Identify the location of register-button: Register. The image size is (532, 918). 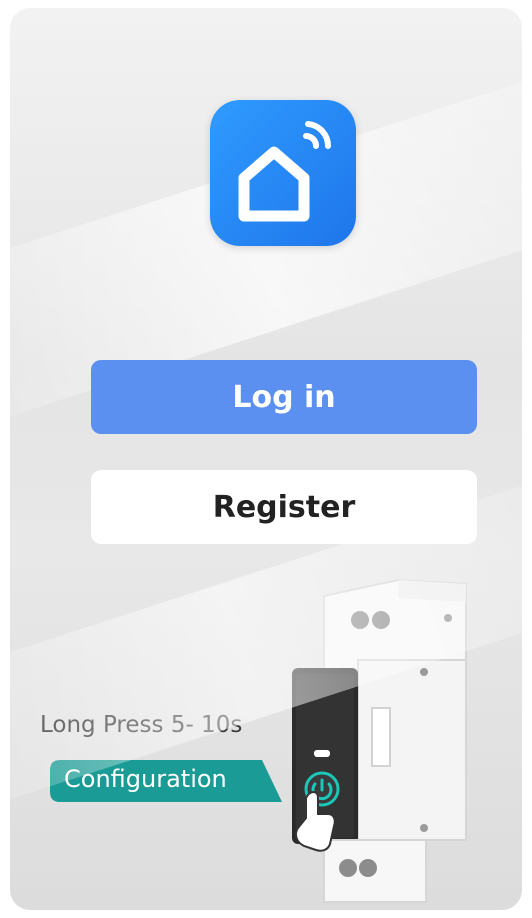
(284, 507).